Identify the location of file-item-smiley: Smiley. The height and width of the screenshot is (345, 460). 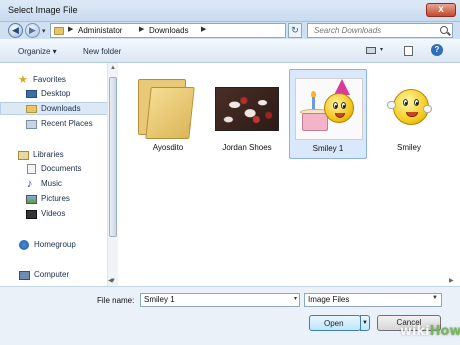
(409, 114).